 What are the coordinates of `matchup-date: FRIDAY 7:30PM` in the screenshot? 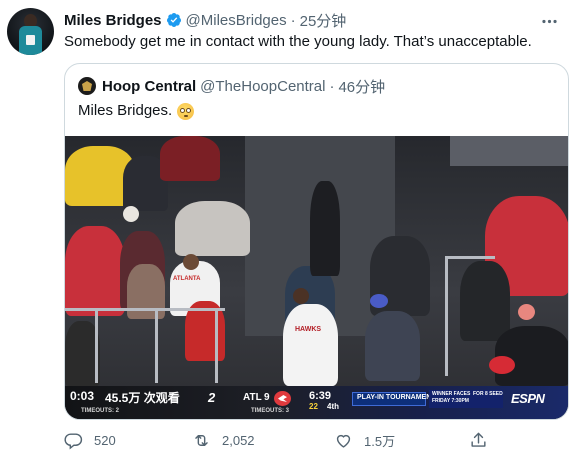 It's located at (450, 401).